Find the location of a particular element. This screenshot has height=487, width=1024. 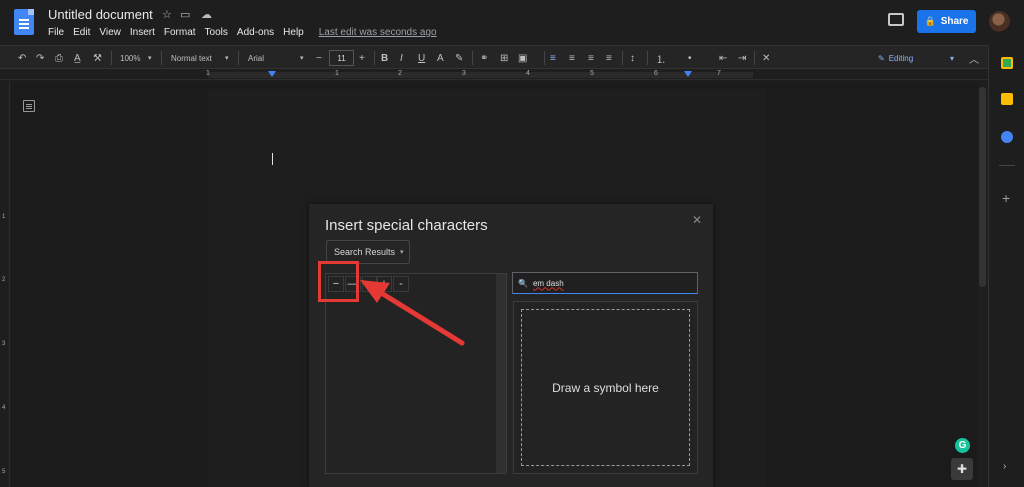

increase-indent-icon: ⇥ is located at coordinates (742, 58).